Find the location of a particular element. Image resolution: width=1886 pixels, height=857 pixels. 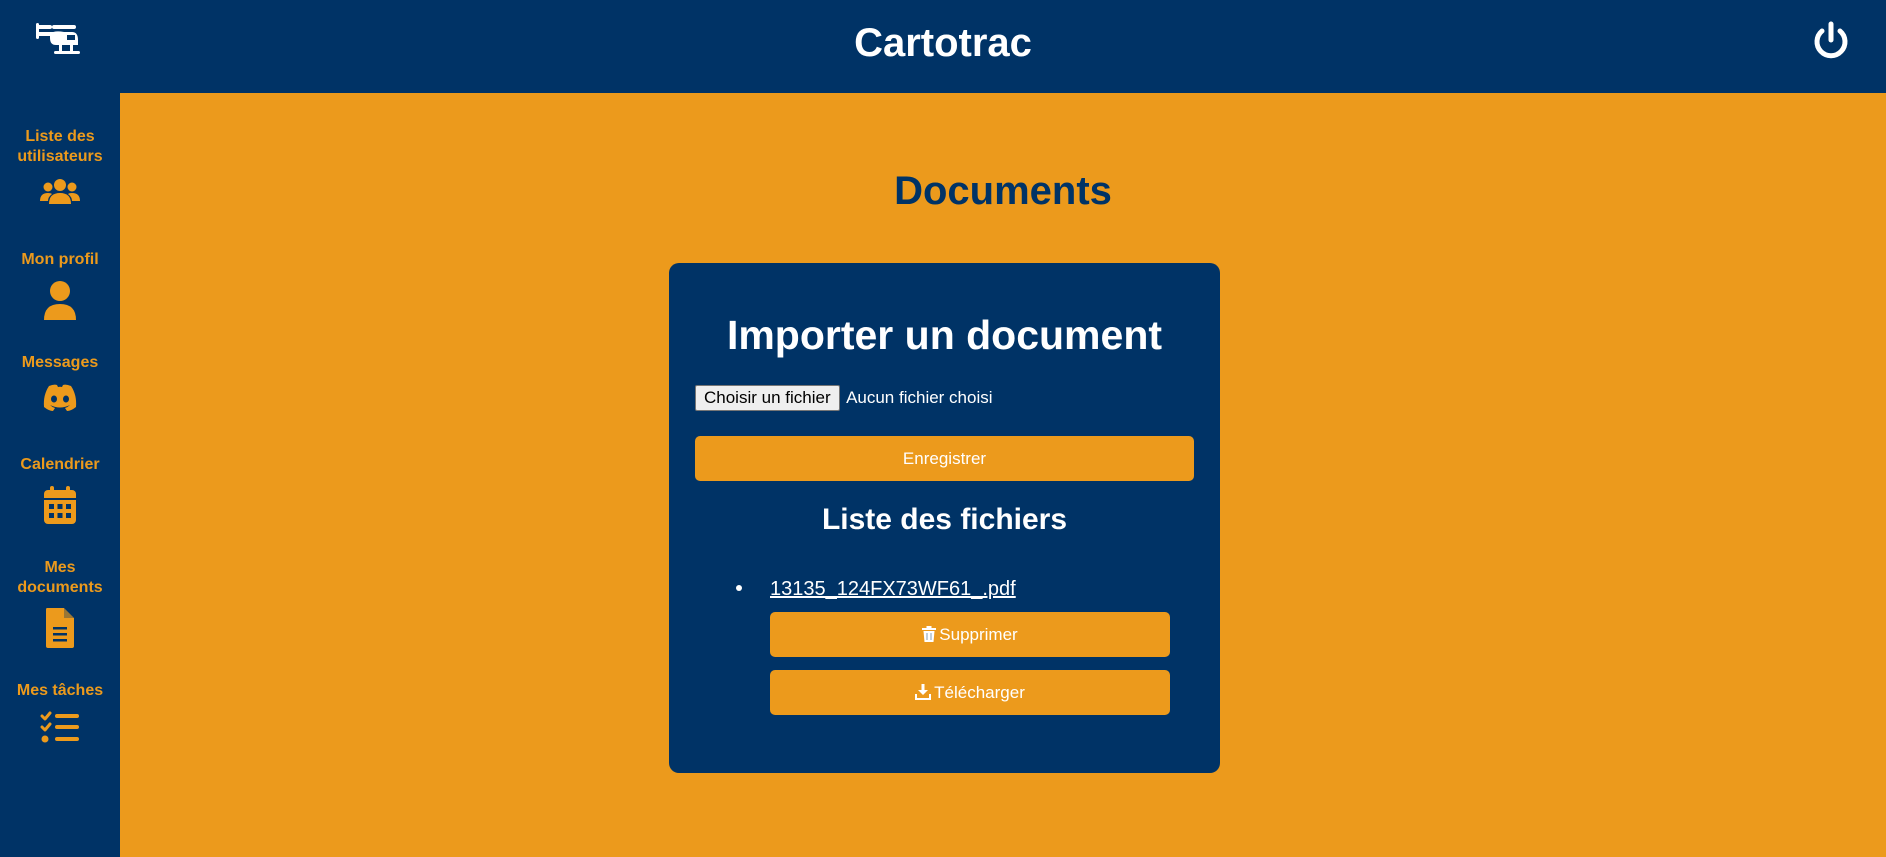

list-bullet is located at coordinates (739, 588).